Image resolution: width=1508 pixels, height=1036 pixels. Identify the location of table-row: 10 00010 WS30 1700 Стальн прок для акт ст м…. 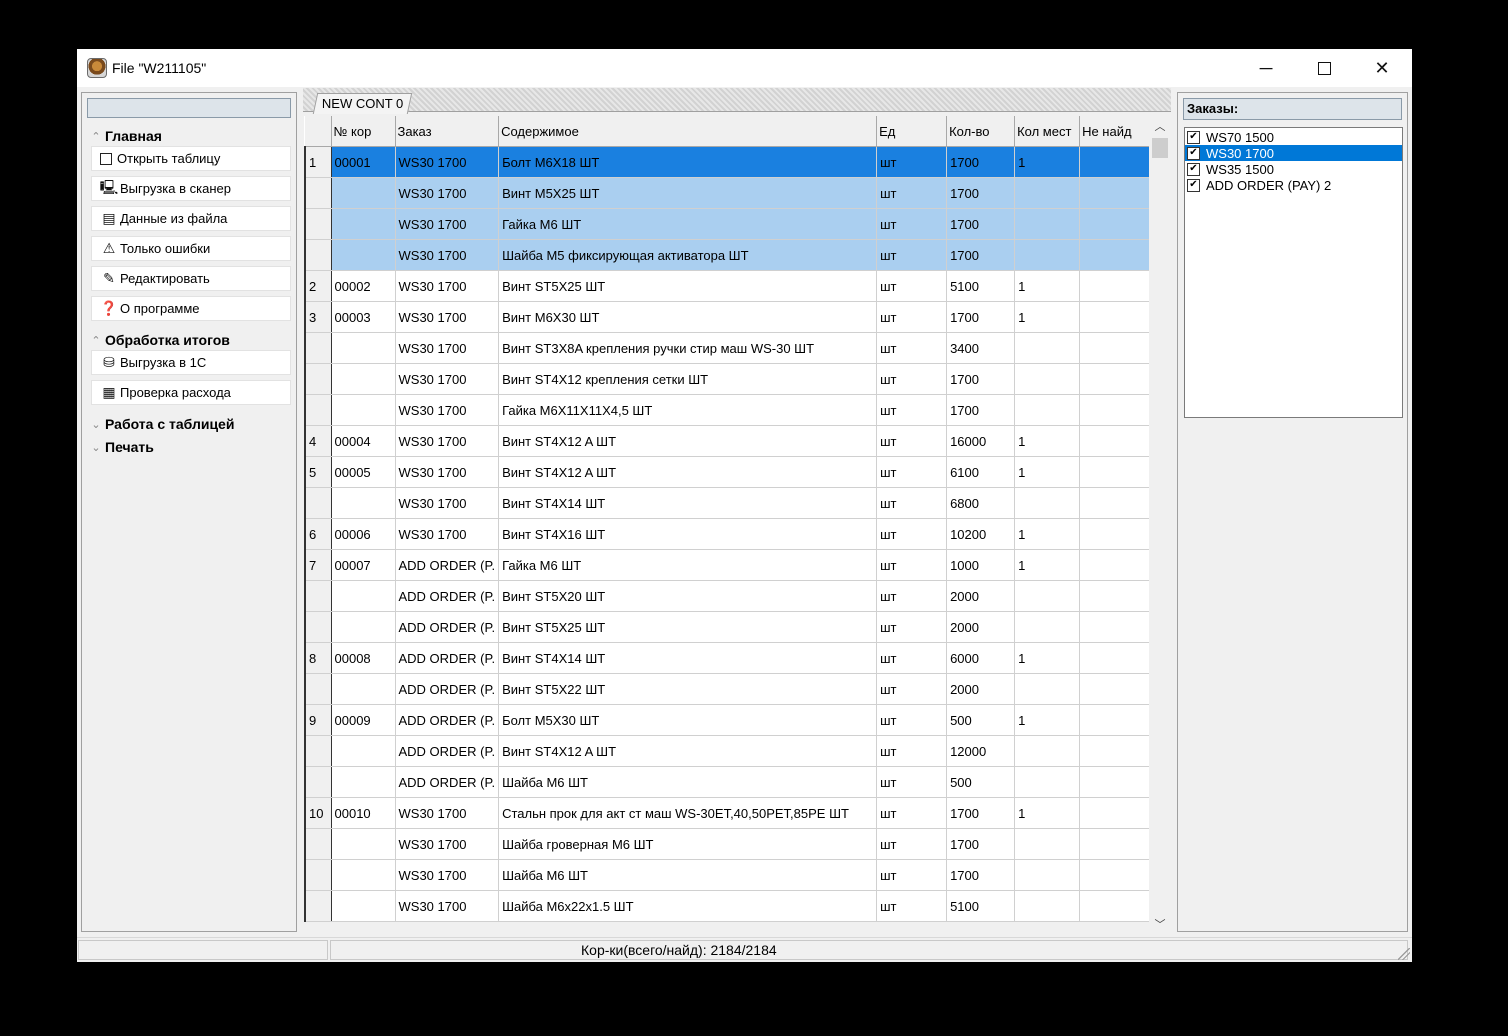
(729, 813).